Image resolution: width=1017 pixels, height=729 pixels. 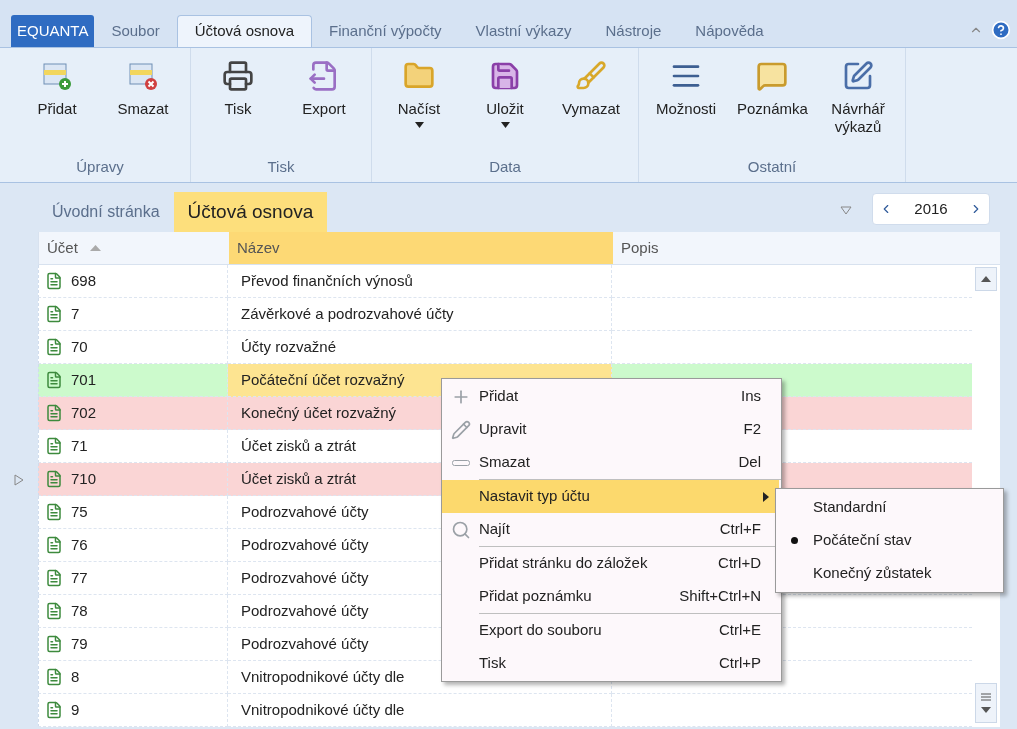 What do you see at coordinates (133, 380) in the screenshot?
I see `table-cell: 701` at bounding box center [133, 380].